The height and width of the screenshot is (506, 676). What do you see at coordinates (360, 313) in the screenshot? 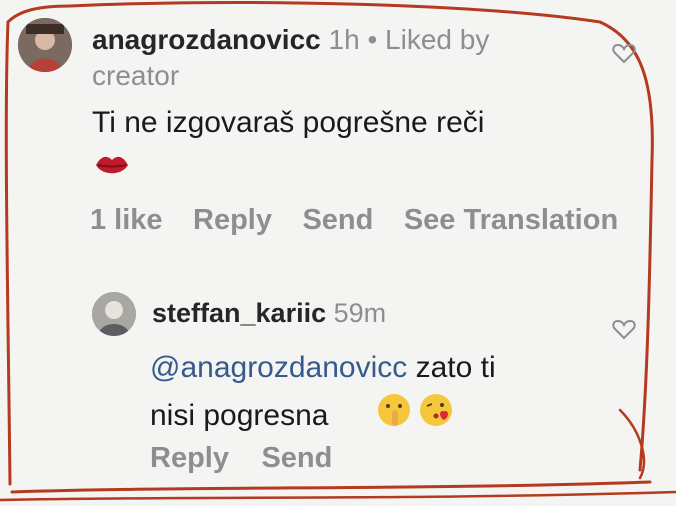
I see `comment-time: 59m` at bounding box center [360, 313].